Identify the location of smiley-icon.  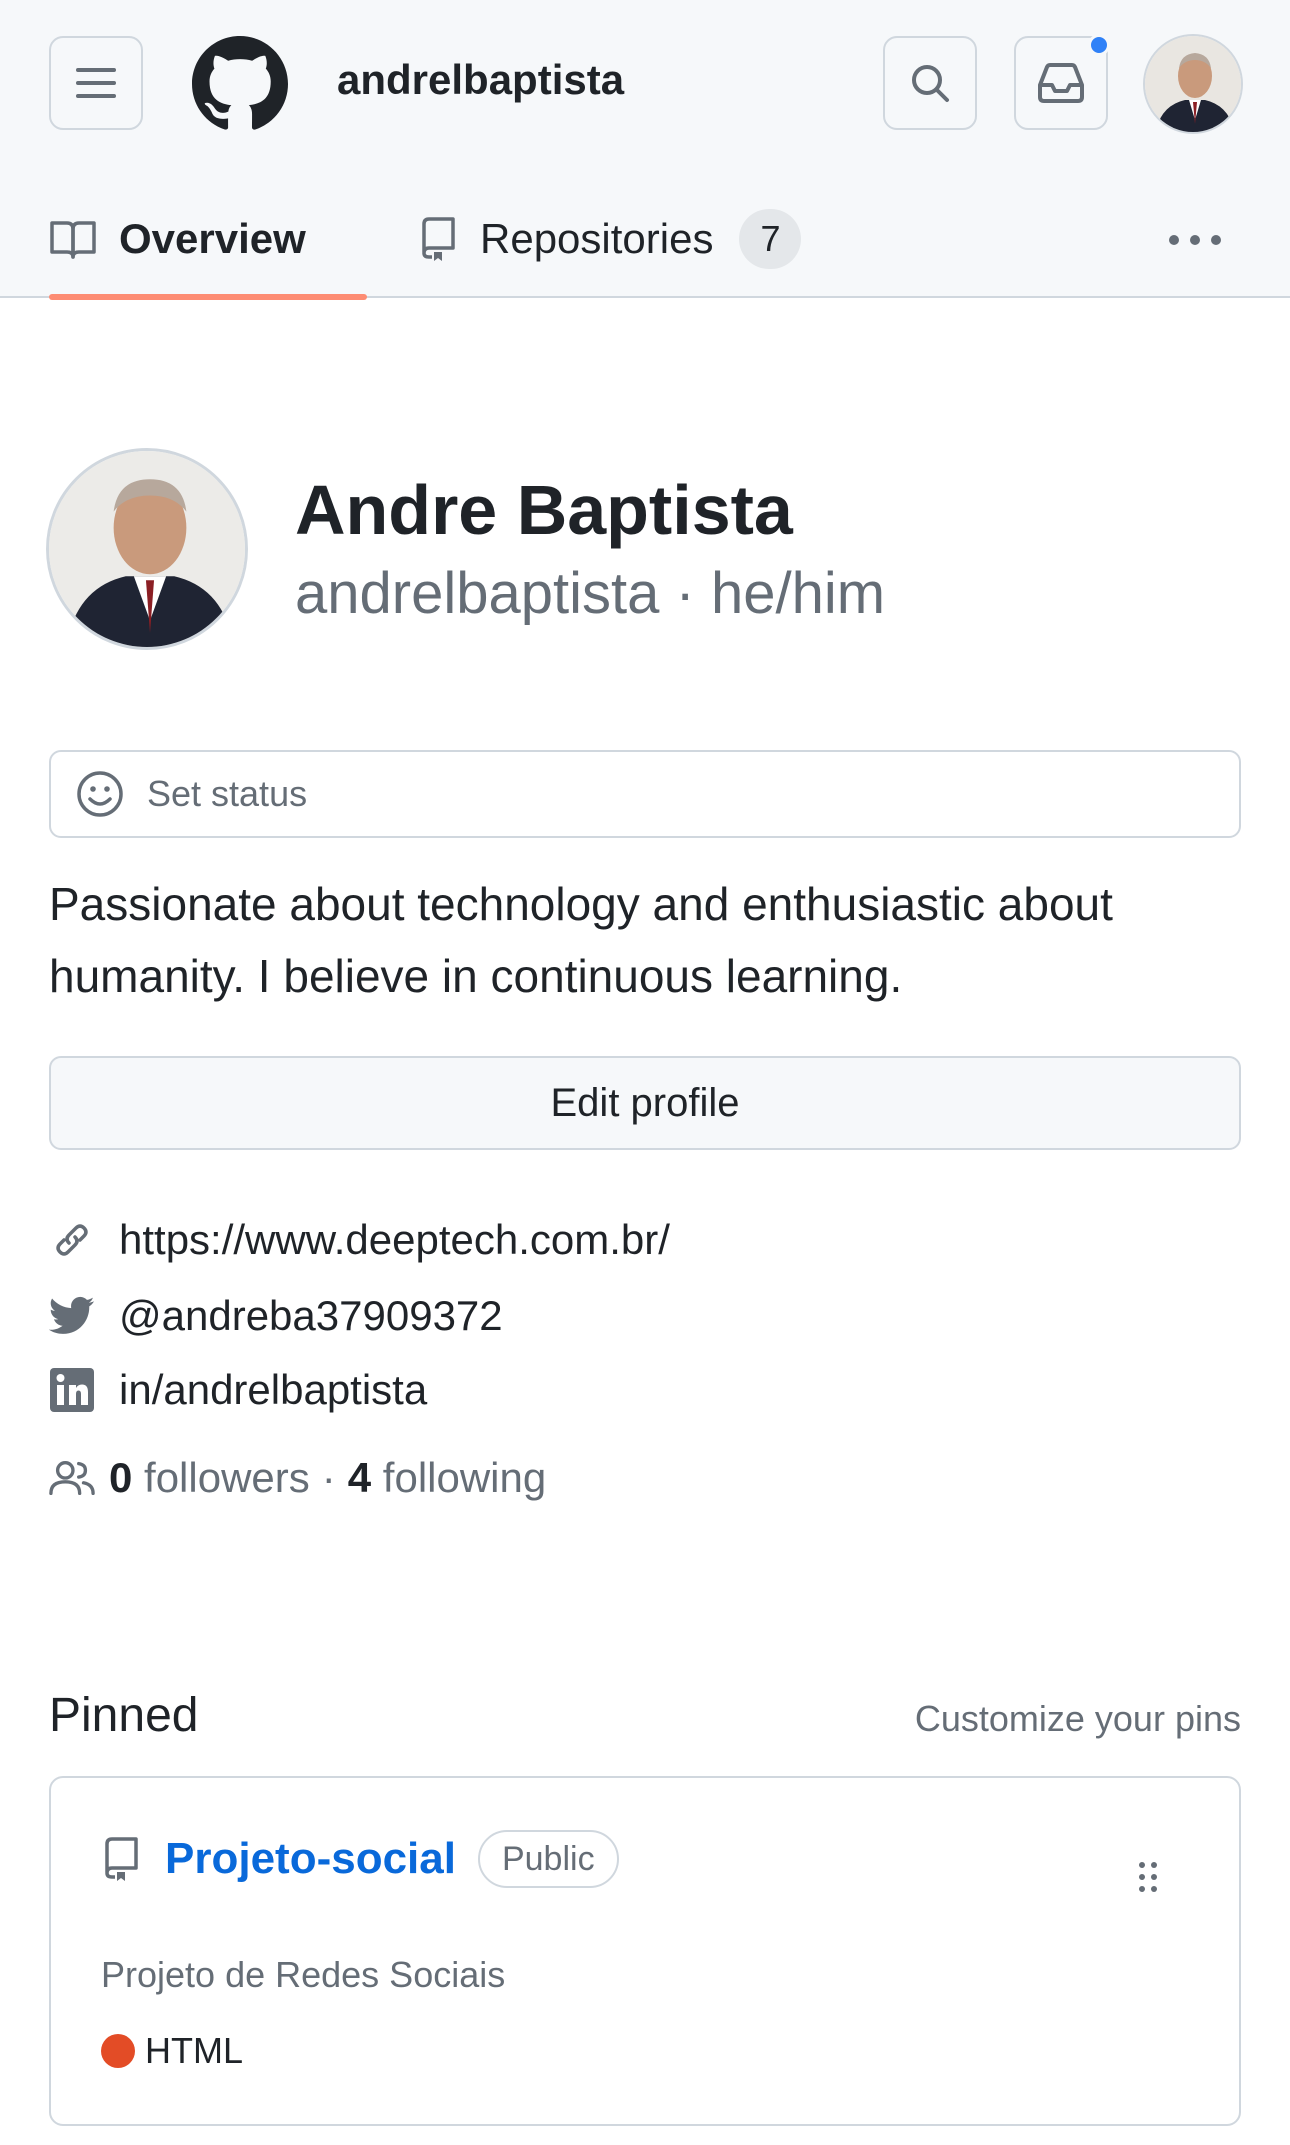
(100, 794).